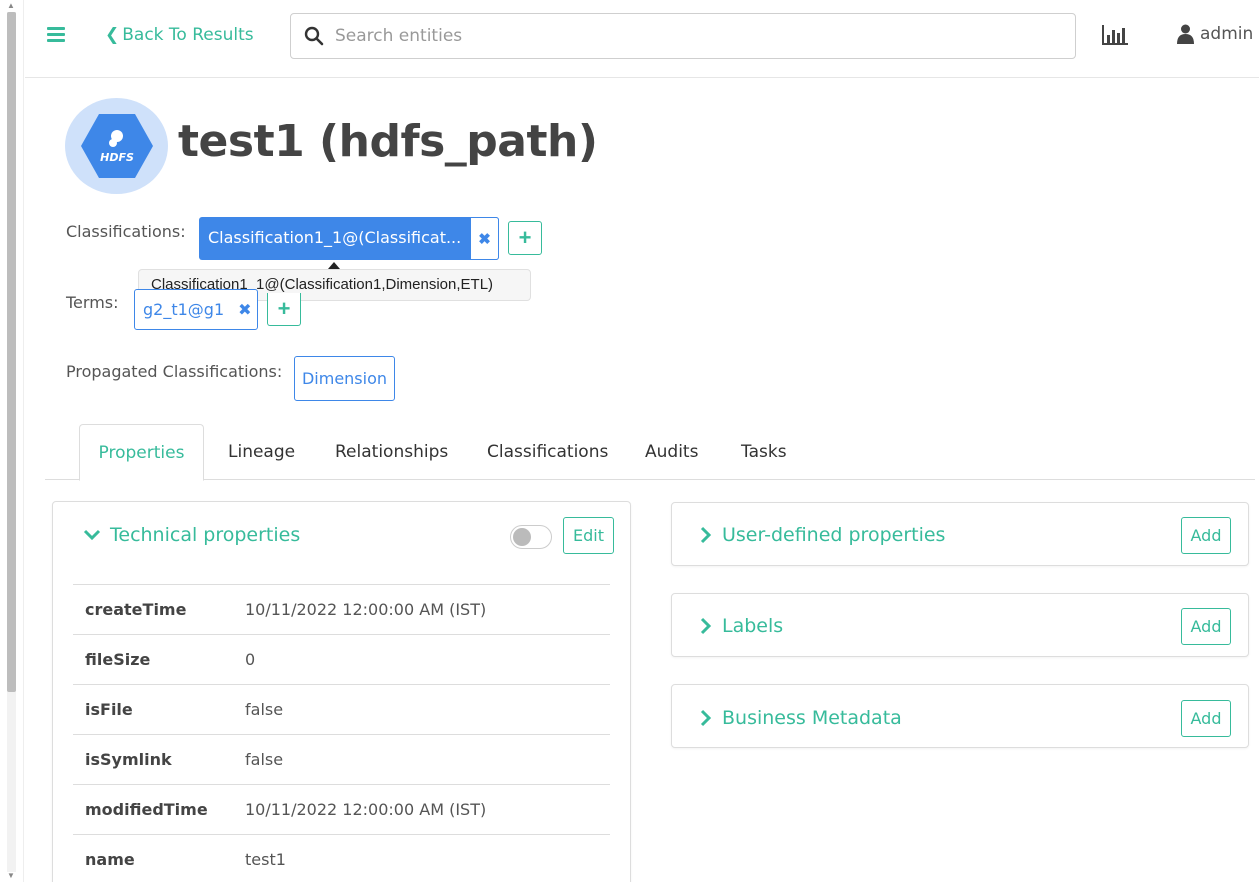 The width and height of the screenshot is (1259, 882). What do you see at coordinates (92, 535) in the screenshot?
I see `chevron-down-icon` at bounding box center [92, 535].